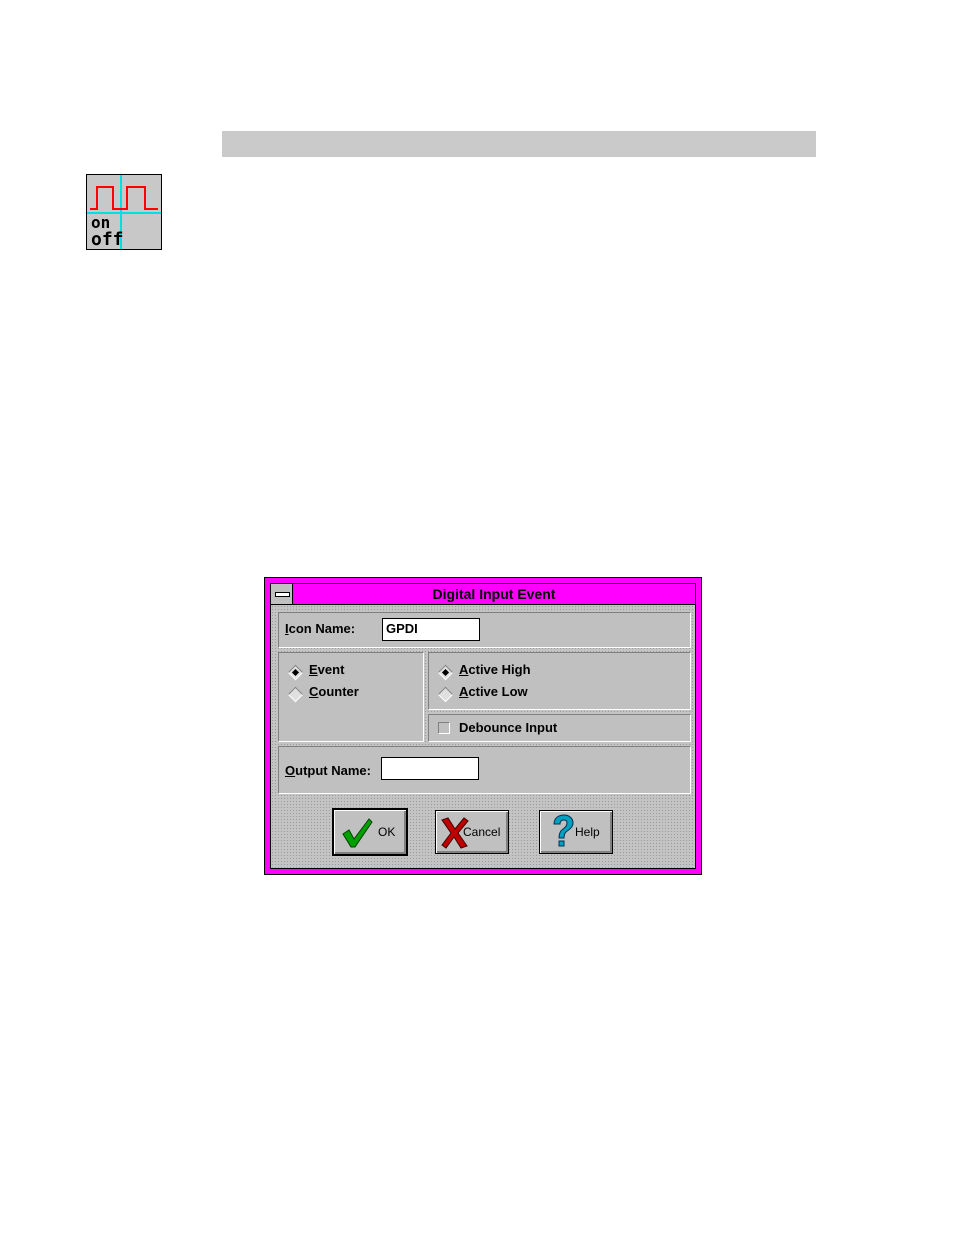  Describe the element at coordinates (328, 770) in the screenshot. I see `output-name-label: Output Name:` at that location.